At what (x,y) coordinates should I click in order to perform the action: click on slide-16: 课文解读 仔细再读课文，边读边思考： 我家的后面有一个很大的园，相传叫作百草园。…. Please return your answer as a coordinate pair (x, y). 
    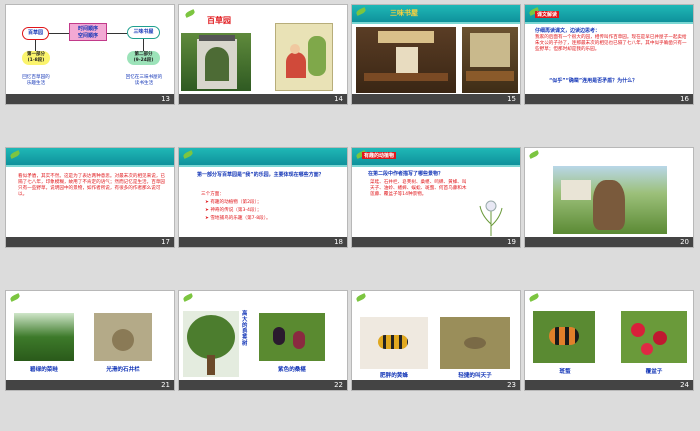
    Looking at the image, I should click on (609, 54).